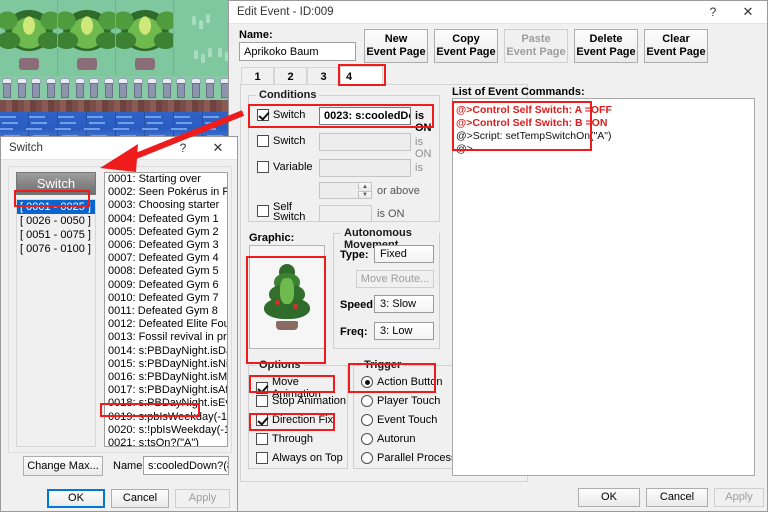  Describe the element at coordinates (116, 89) in the screenshot. I see `fence-tile-row` at that location.